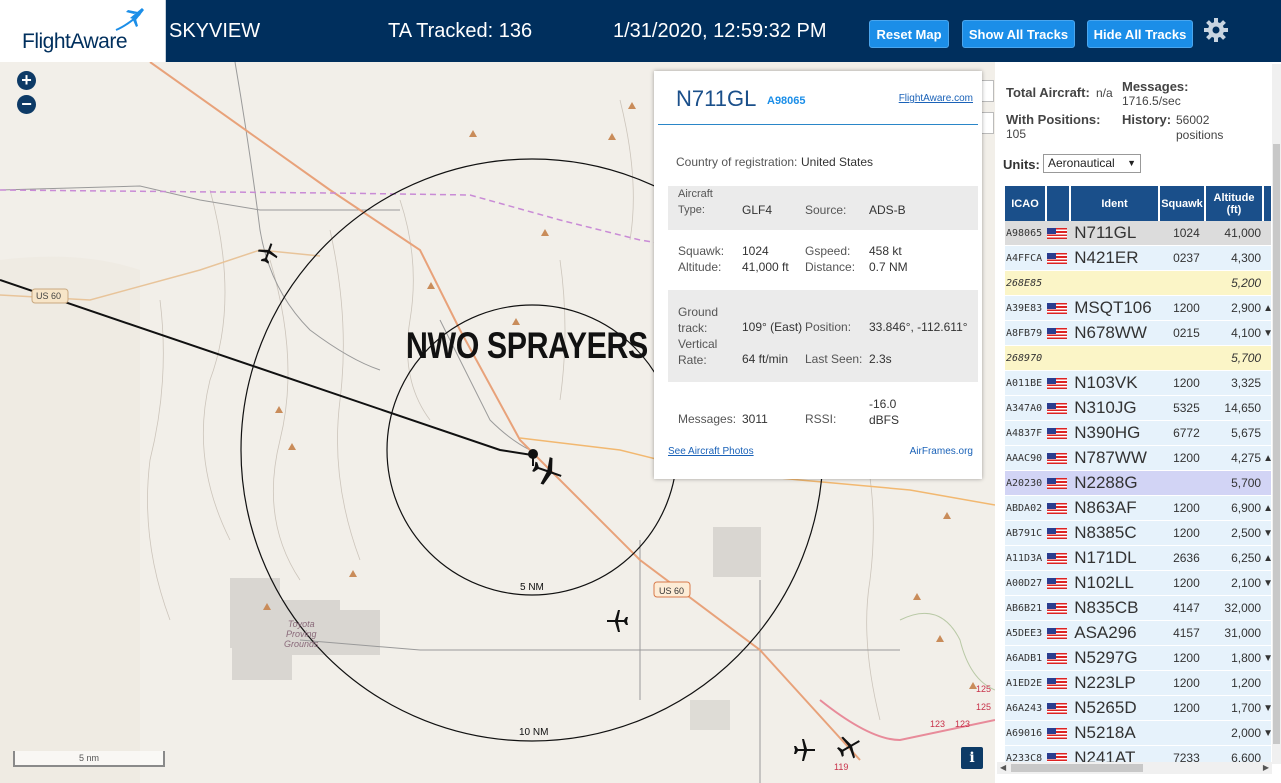  Describe the element at coordinates (1138, 483) in the screenshot. I see `table-row: A20230 N2288G 5,700` at that location.